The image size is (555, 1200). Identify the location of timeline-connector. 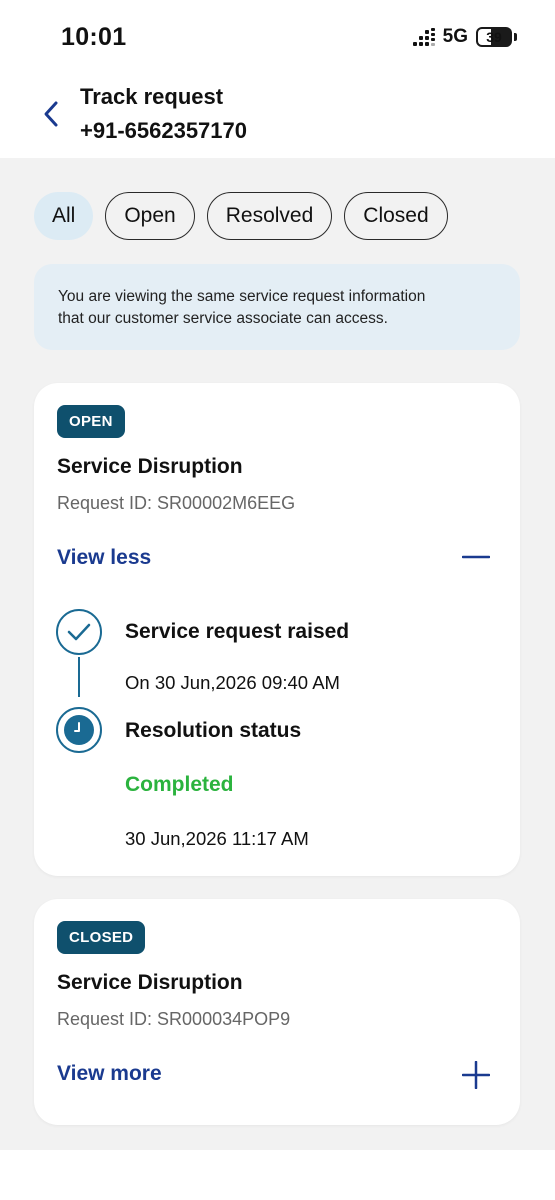
(79, 677).